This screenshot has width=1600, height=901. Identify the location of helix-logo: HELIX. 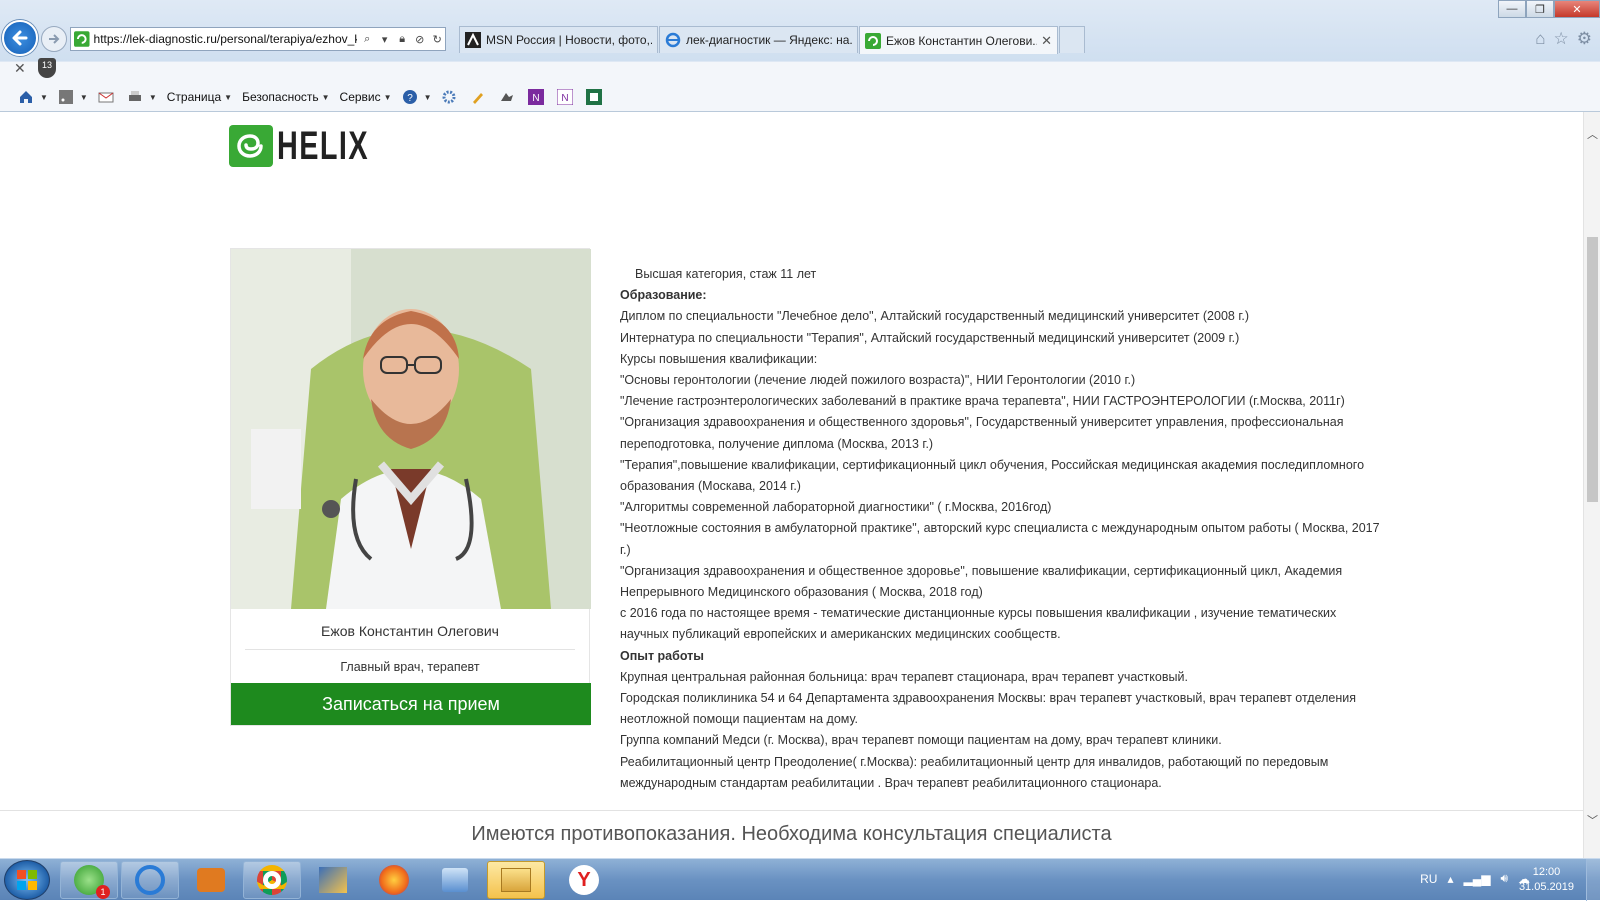
(317, 146).